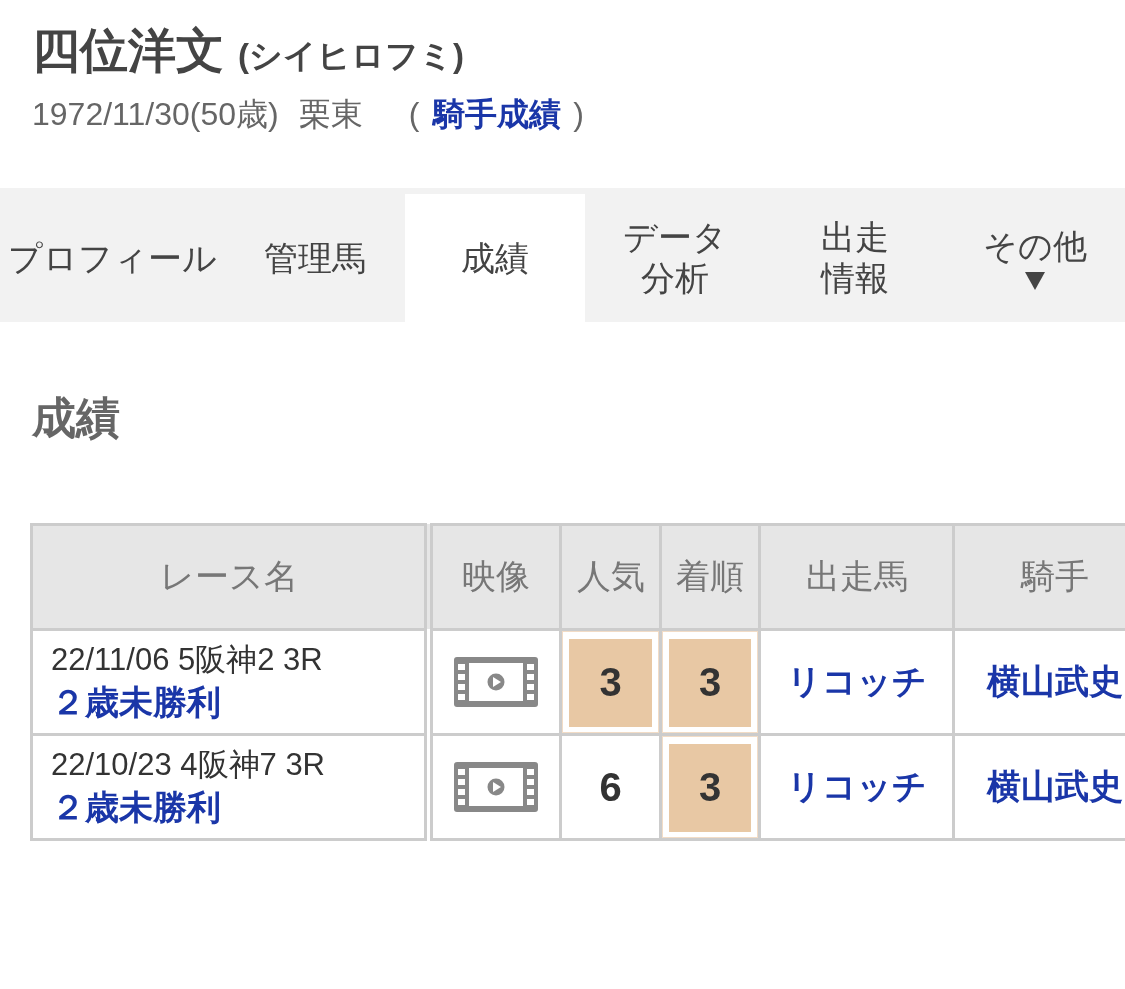 The width and height of the screenshot is (1125, 989). I want to click on column-header: 出走馬, so click(856, 577).